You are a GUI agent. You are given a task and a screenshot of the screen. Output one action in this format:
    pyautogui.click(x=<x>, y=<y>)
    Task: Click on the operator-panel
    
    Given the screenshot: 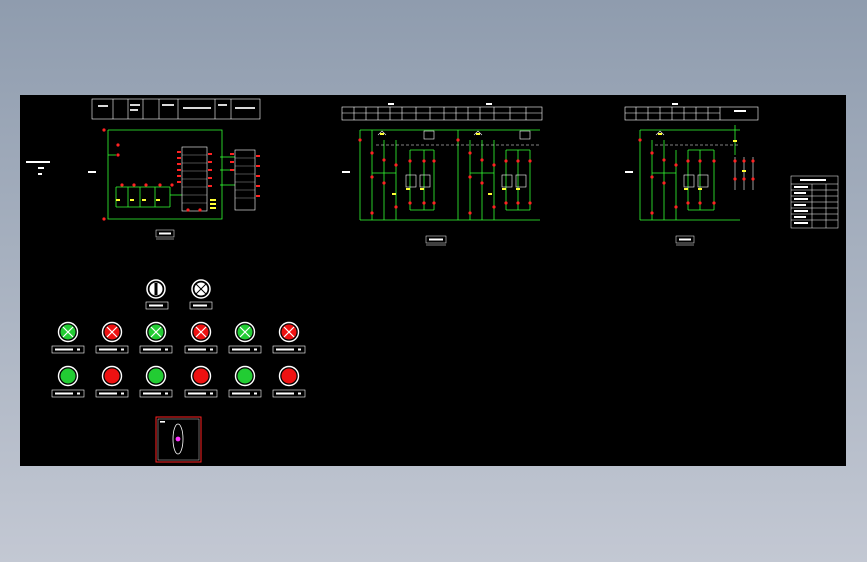 What is the action you would take?
    pyautogui.click(x=178, y=371)
    